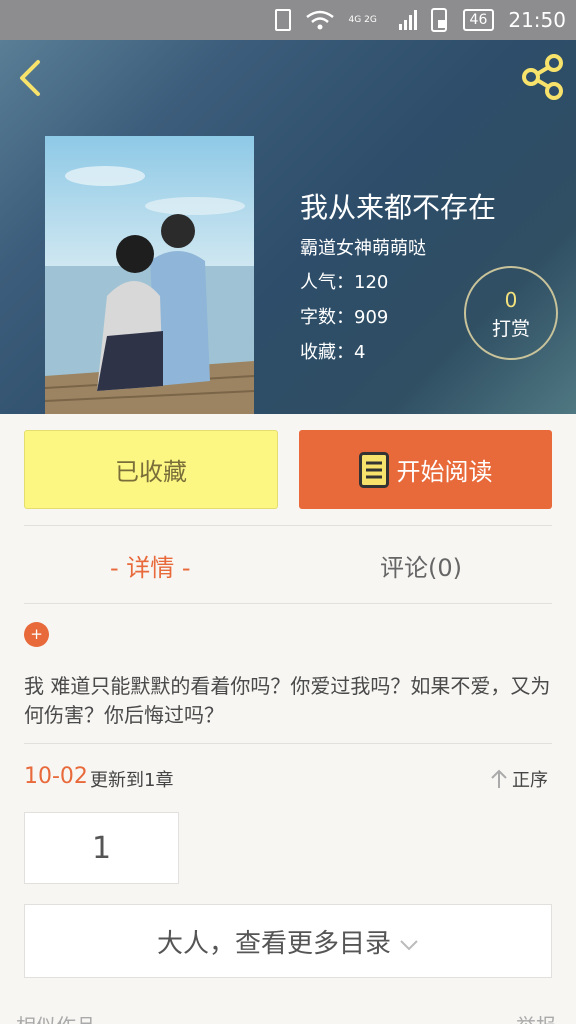  What do you see at coordinates (439, 20) in the screenshot?
I see `phone-lock-icon` at bounding box center [439, 20].